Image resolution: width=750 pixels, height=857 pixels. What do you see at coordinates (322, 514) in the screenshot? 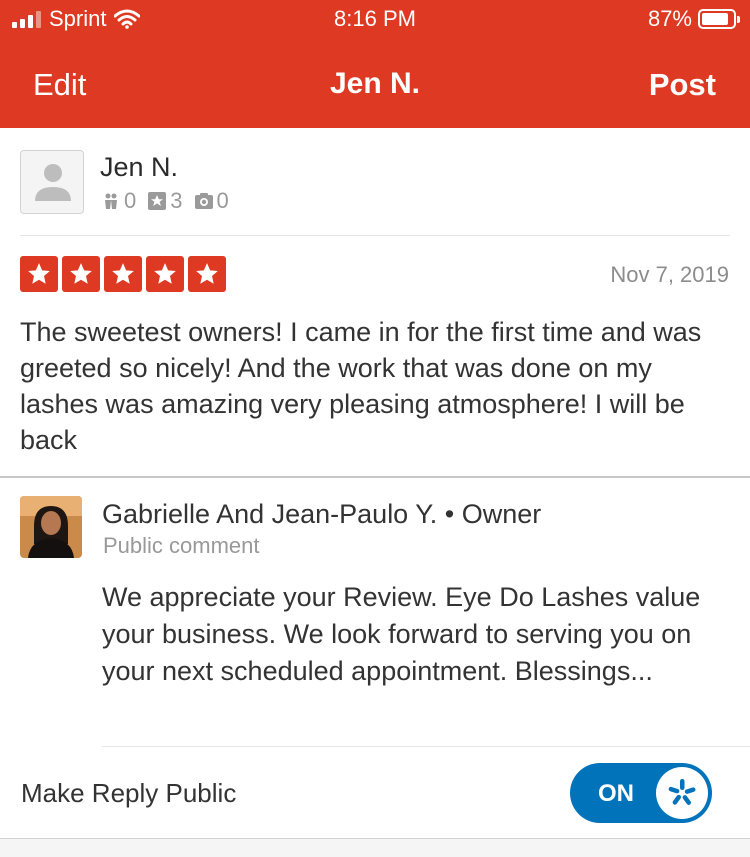
I see `owner-name: Gabrielle And Jean-Paulo Y. • Owner` at bounding box center [322, 514].